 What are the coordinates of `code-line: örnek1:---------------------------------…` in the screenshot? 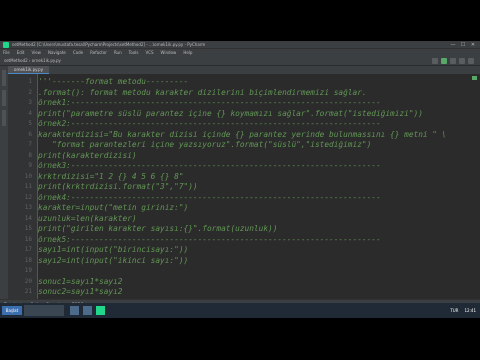 It's located at (253, 103).